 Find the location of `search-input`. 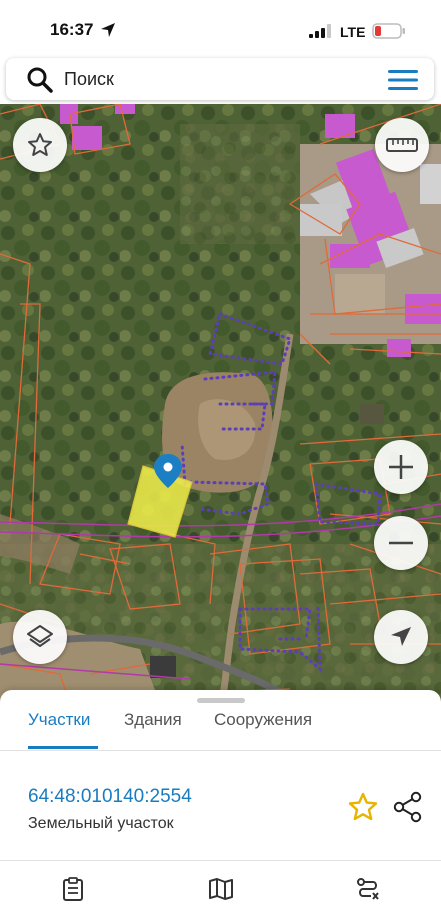

search-input is located at coordinates (214, 79).